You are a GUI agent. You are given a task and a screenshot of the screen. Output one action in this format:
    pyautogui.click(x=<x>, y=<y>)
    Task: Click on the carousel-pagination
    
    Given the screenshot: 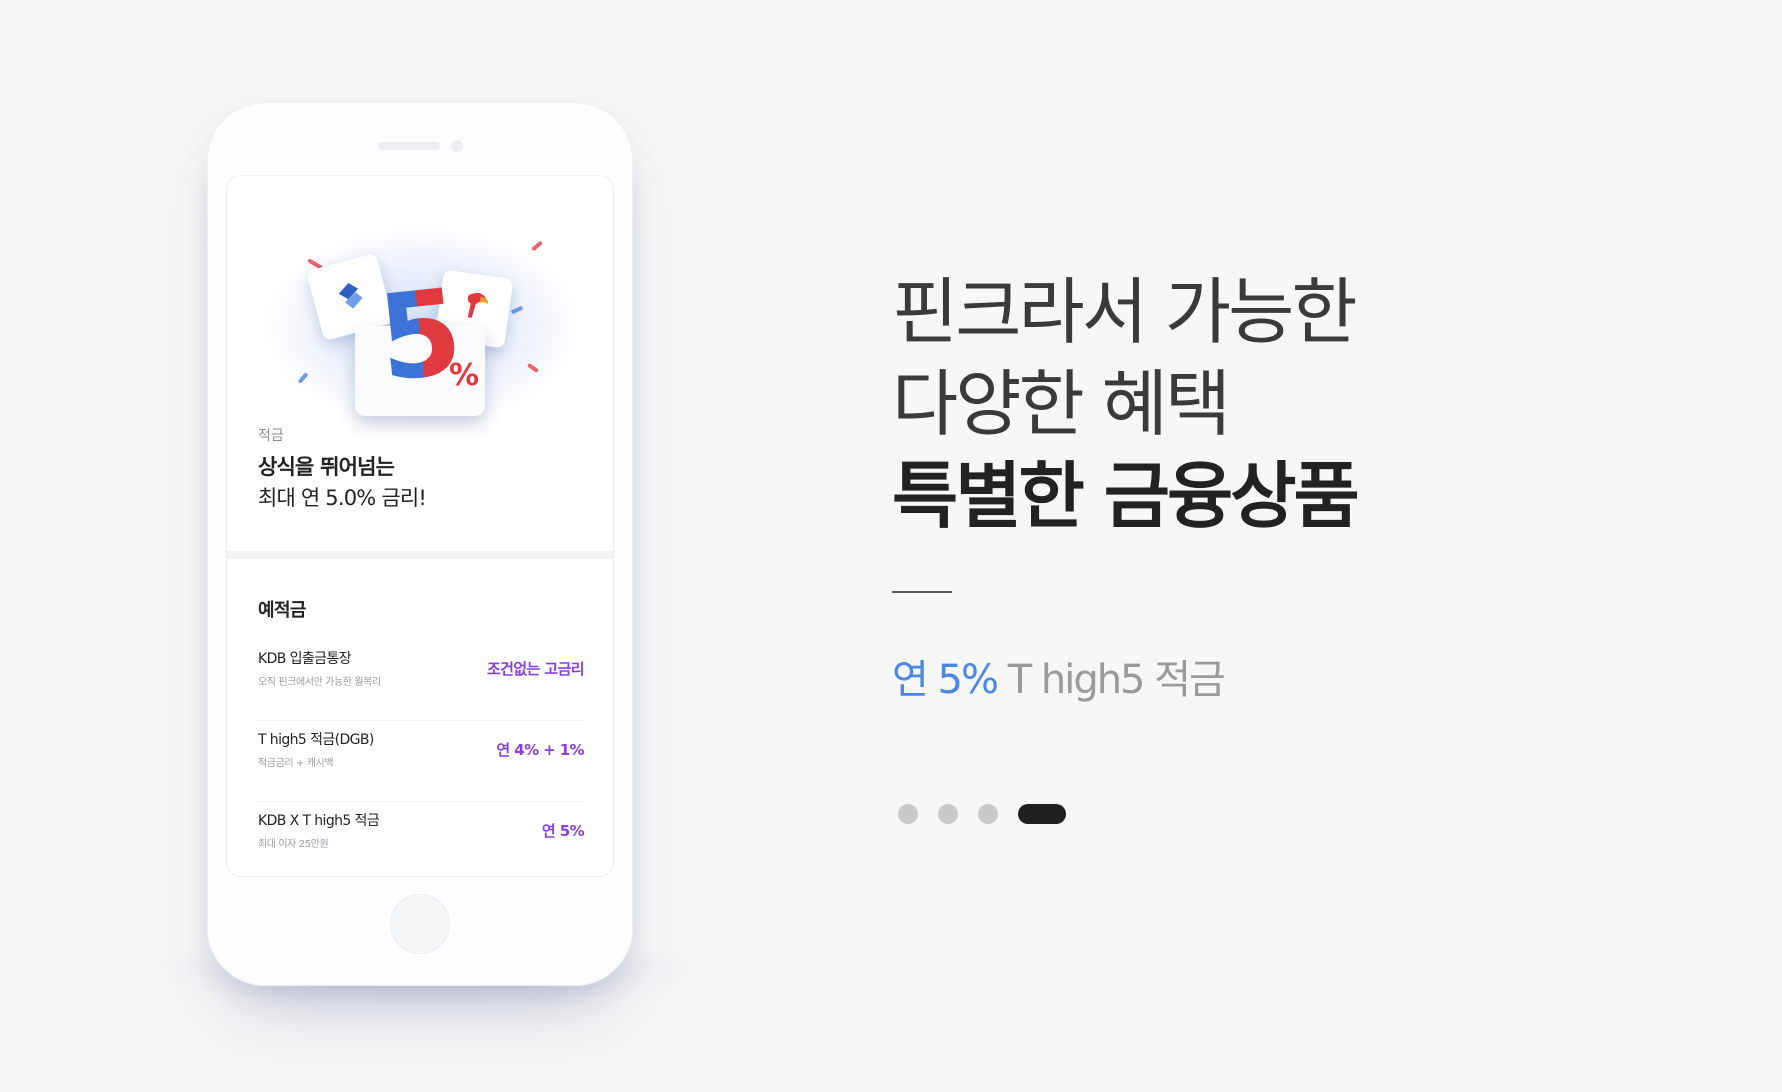 What is the action you would take?
    pyautogui.click(x=982, y=814)
    